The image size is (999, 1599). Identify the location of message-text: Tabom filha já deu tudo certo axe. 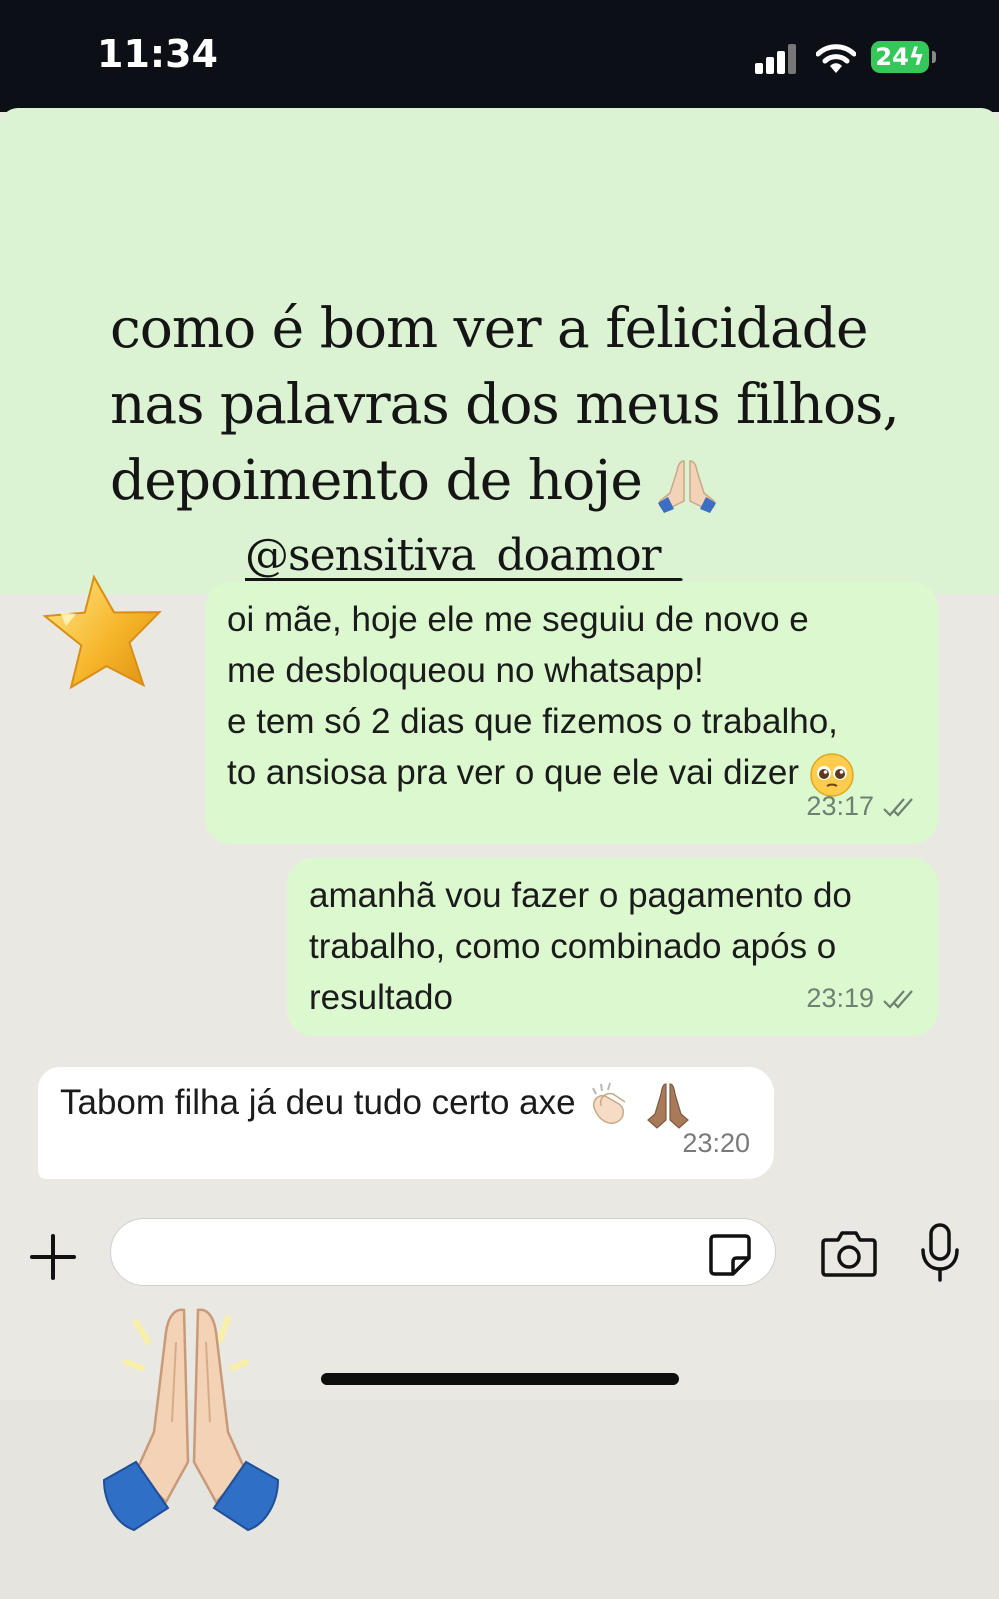
(406, 1098).